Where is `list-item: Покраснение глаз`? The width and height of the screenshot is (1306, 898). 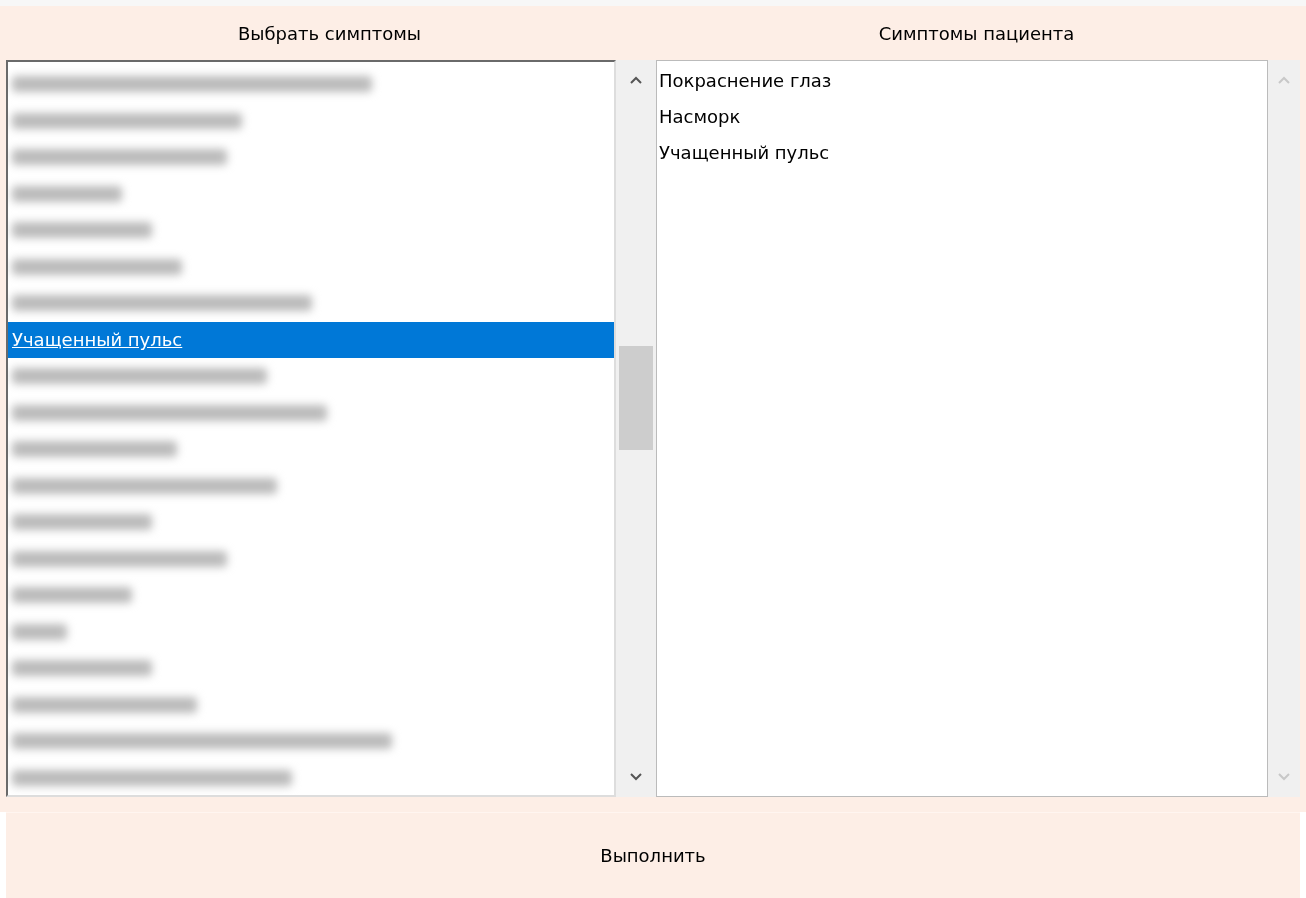 list-item: Покраснение глаз is located at coordinates (963, 81).